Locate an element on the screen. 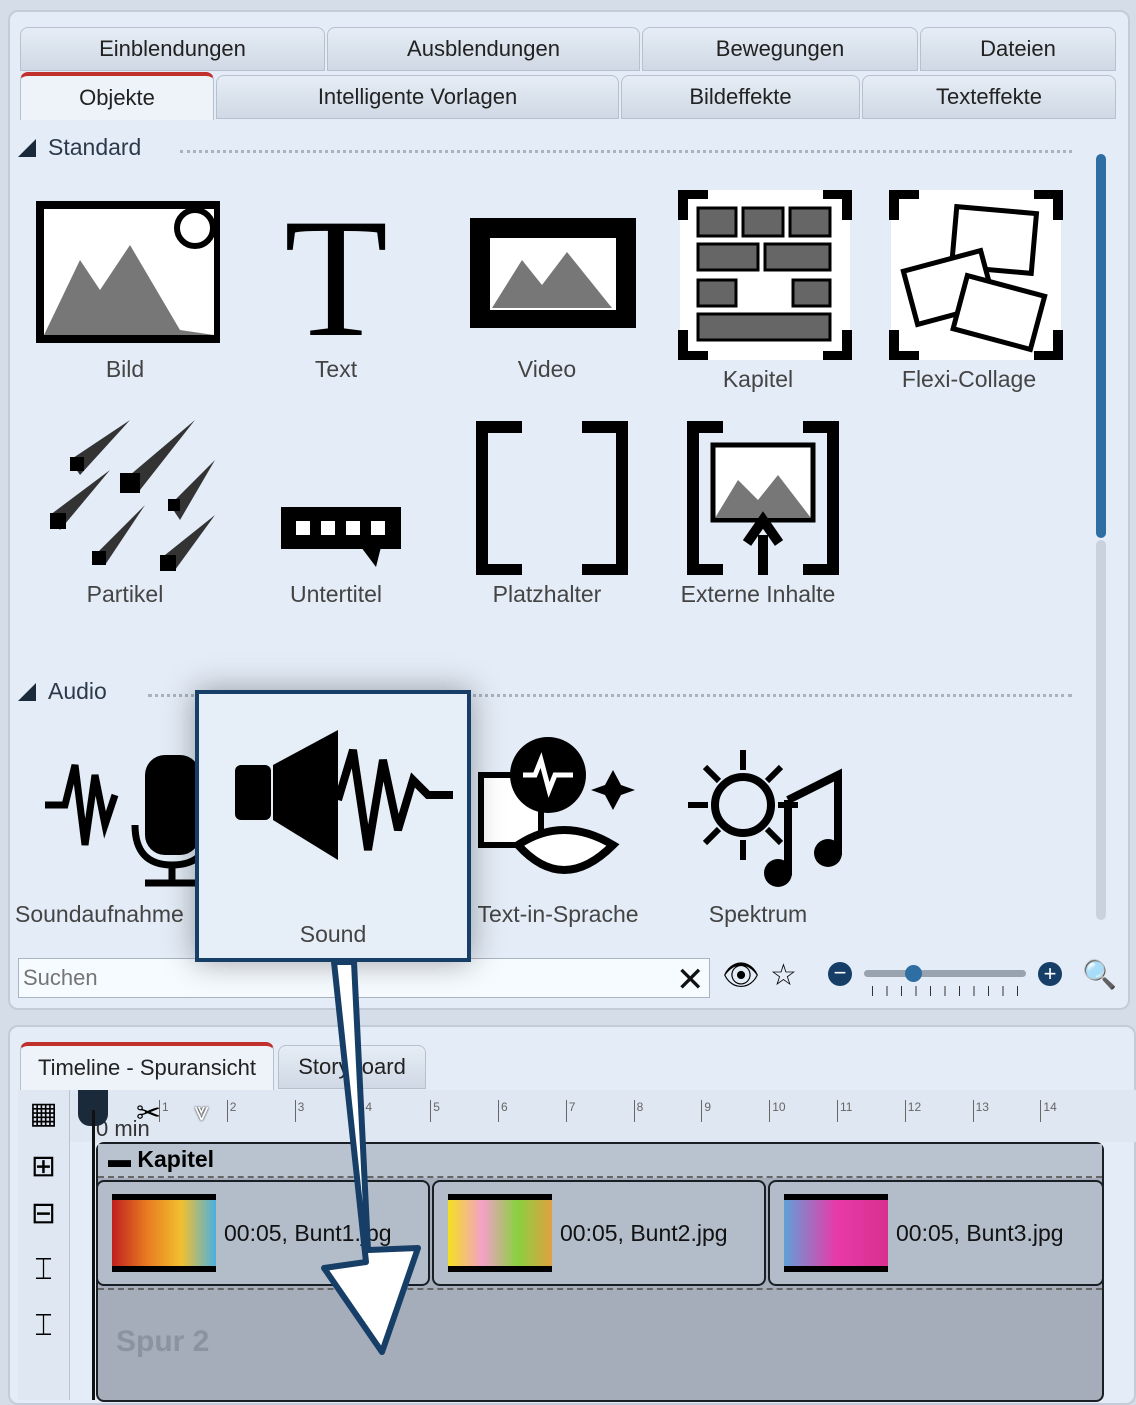  item-flexi-collage: Flexi-Collage is located at coordinates (969, 291).